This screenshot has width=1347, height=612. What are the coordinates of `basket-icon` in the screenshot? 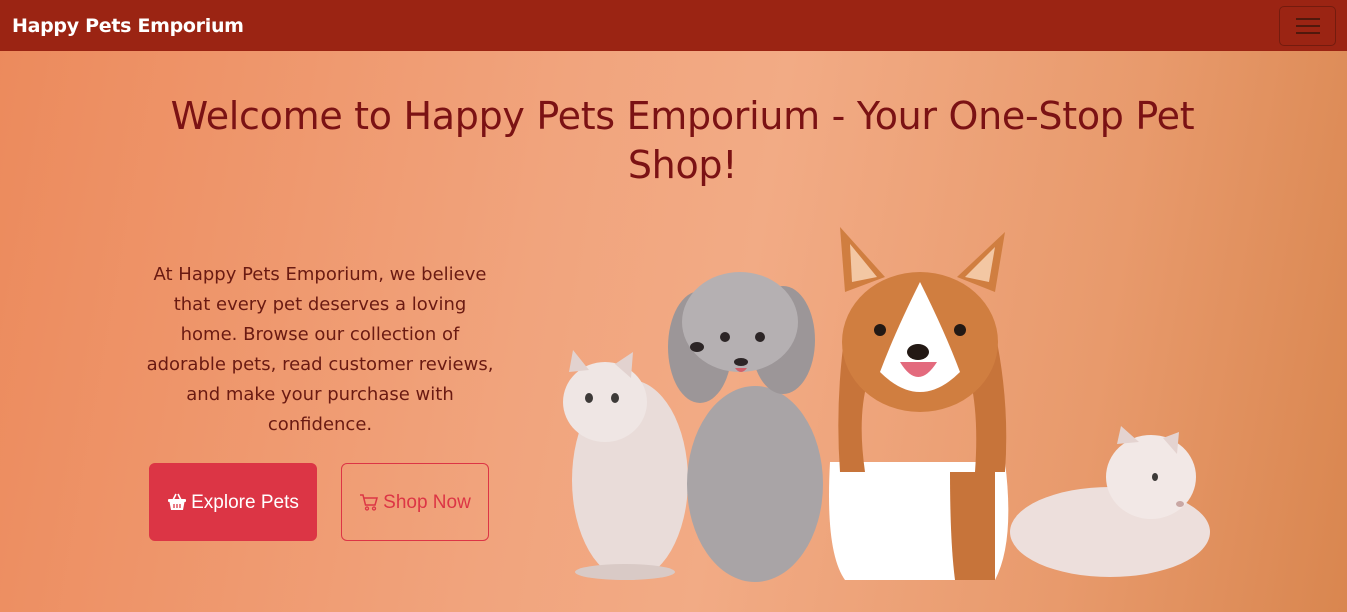 It's located at (177, 501).